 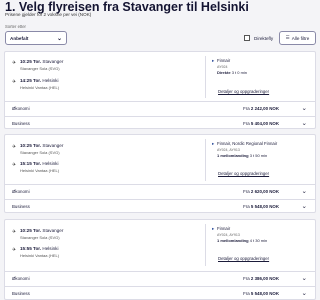 What do you see at coordinates (258, 240) in the screenshot?
I see `flight-duration: 4 t 30 min` at bounding box center [258, 240].